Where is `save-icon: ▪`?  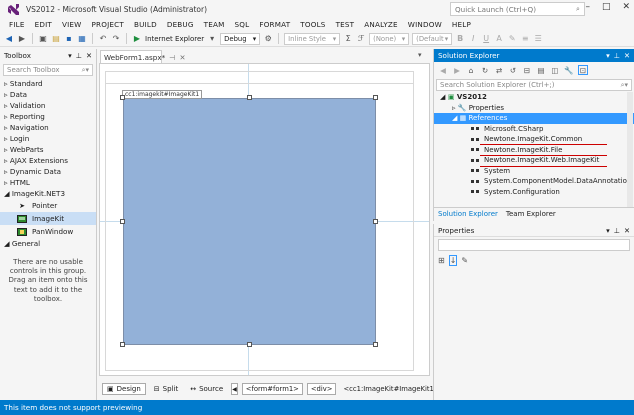 save-icon: ▪ is located at coordinates (69, 39).